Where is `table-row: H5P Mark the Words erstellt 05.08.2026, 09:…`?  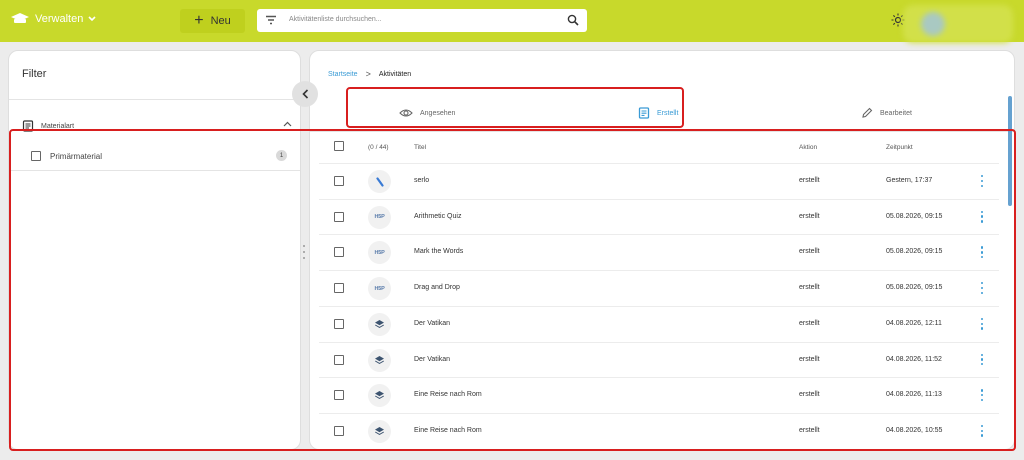 table-row: H5P Mark the Words erstellt 05.08.2026, 09:… is located at coordinates (659, 251).